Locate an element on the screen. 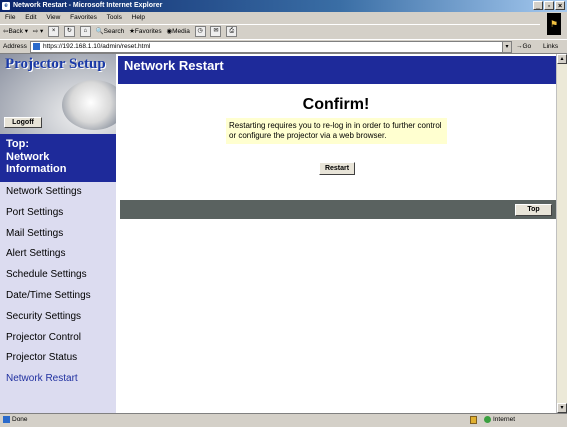  scroll-up-icon: ▴ is located at coordinates (562, 59).